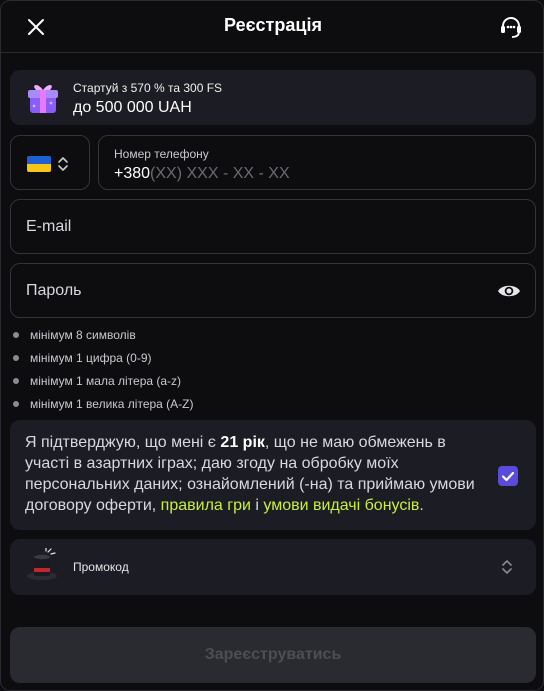  I want to click on password-rule: мінімум 1 мала літера (a-z), so click(103, 385).